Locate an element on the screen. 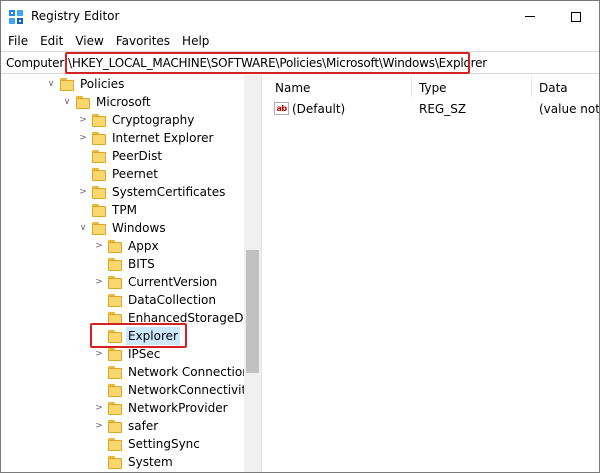 Image resolution: width=600 pixels, height=473 pixels. tree-node-label: CurrentVersion is located at coordinates (173, 282).